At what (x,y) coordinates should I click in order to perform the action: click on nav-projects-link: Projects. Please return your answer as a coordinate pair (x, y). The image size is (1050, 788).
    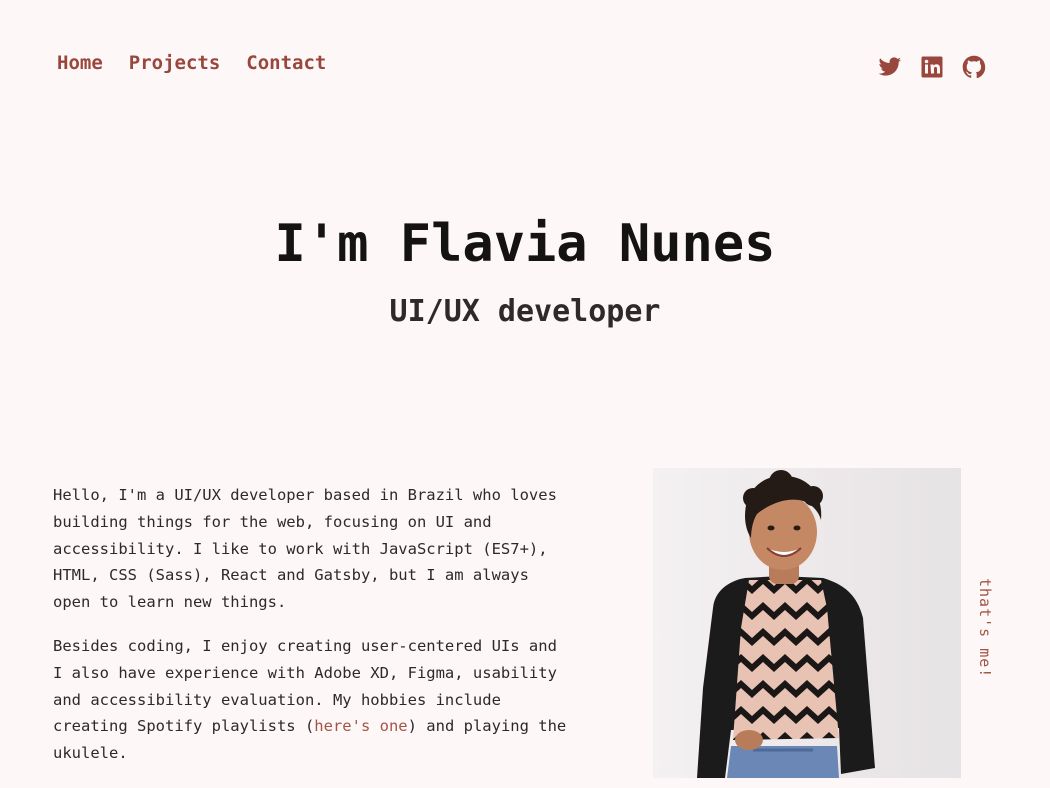
    Looking at the image, I should click on (175, 63).